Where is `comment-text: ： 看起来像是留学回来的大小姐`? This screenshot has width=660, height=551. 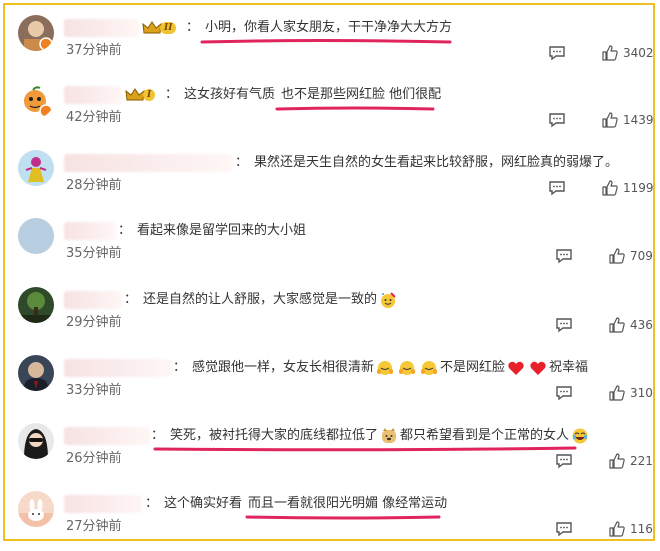 comment-text: ： 看起来像是留学回来的大小姐 is located at coordinates (212, 230).